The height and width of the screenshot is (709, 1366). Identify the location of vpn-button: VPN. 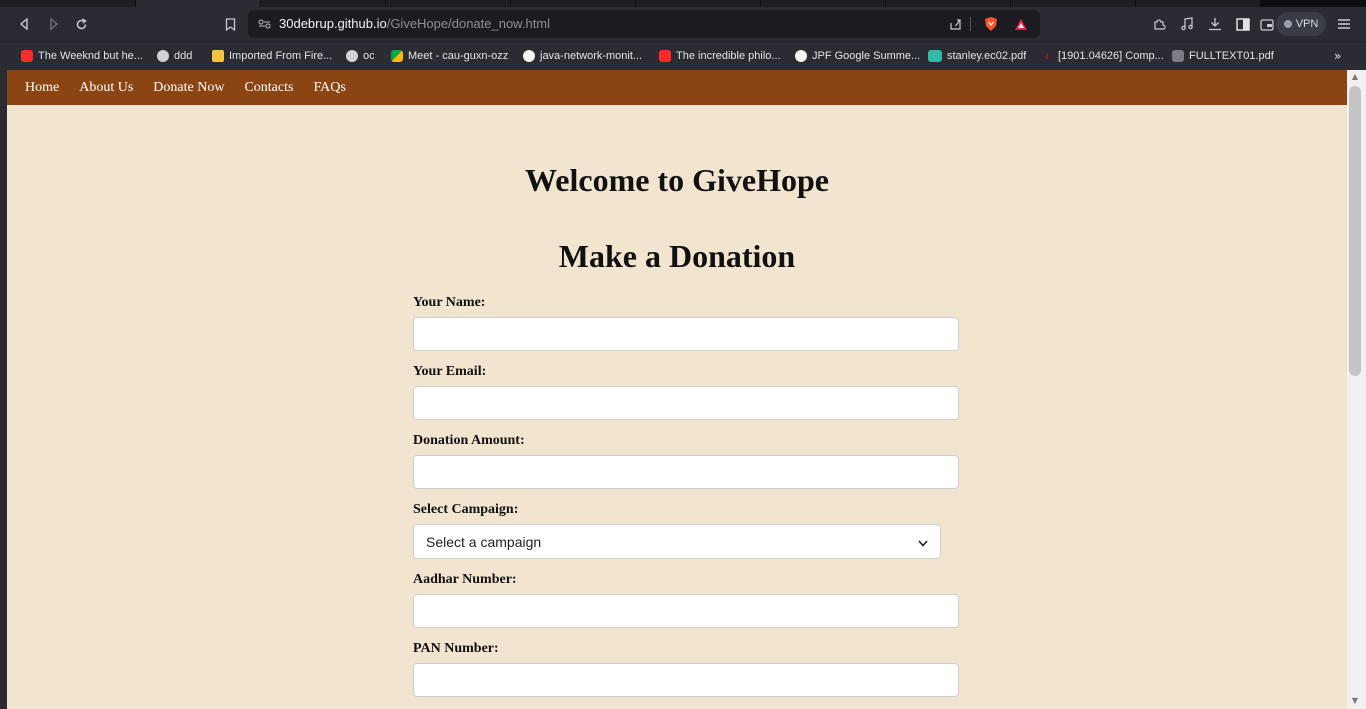
(1301, 24).